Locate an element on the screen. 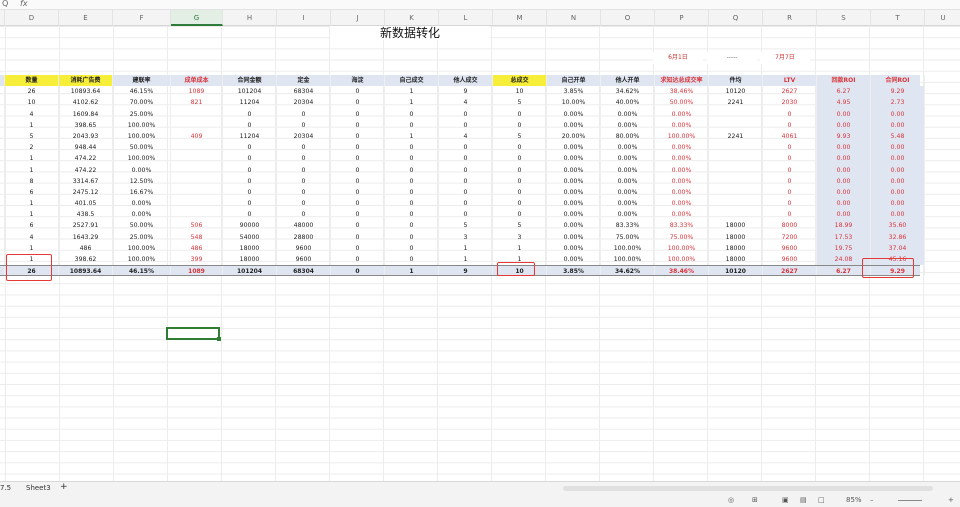  column-header-r: R is located at coordinates (790, 18).